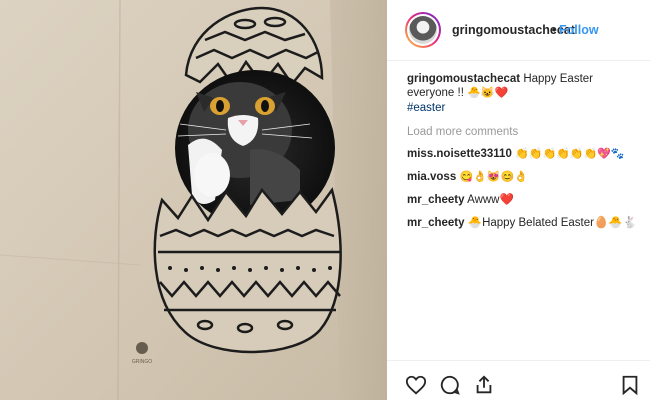 This screenshot has width=650, height=401. I want to click on comment-username: miss.noisette33110, so click(459, 154).